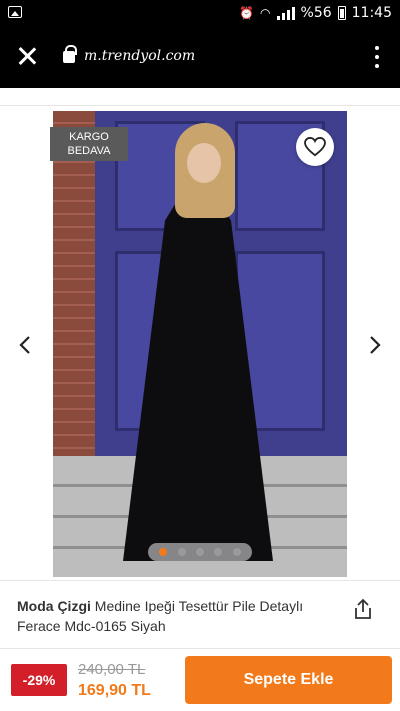 This screenshot has width=400, height=711. What do you see at coordinates (89, 151) in the screenshot?
I see `cargo-badge-line2: BEDAVA` at bounding box center [89, 151].